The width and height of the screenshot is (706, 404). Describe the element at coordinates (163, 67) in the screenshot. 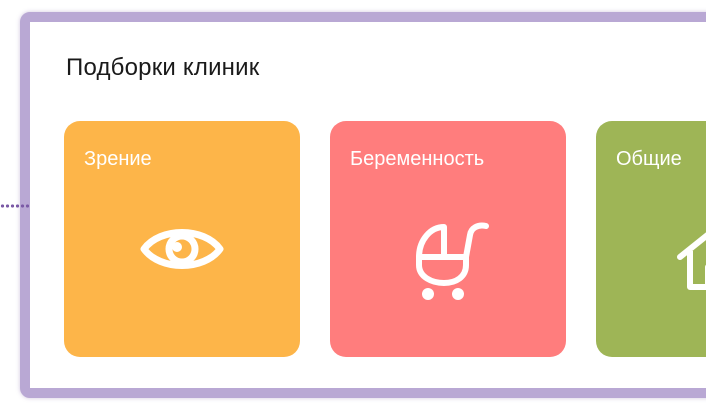

I see `section-title: Подборки клиник` at that location.